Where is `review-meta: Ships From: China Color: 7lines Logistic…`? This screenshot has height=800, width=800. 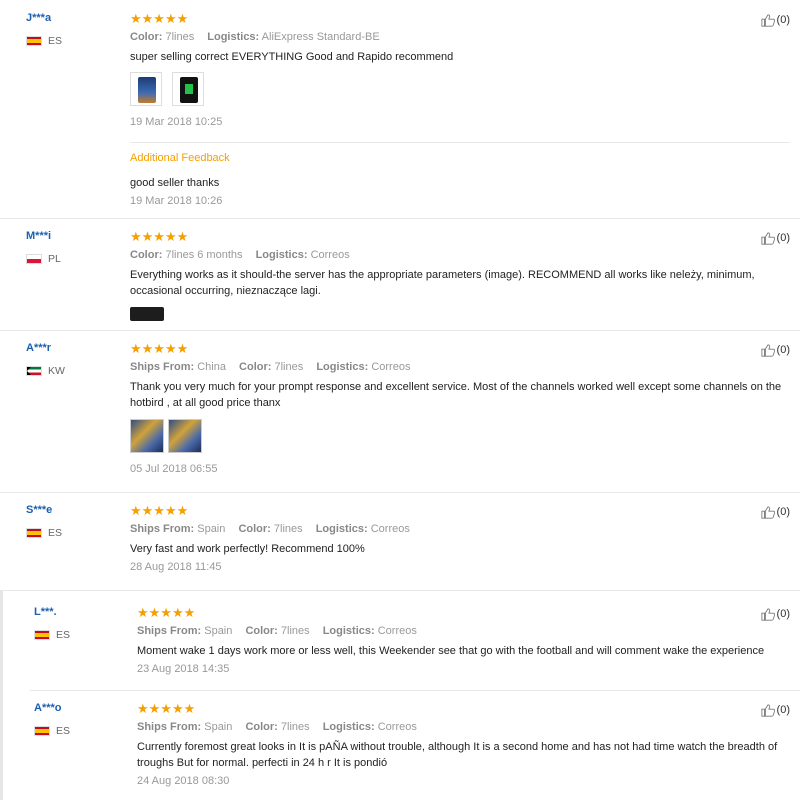
review-meta: Ships From: China Color: 7lines Logistic… is located at coordinates (460, 367).